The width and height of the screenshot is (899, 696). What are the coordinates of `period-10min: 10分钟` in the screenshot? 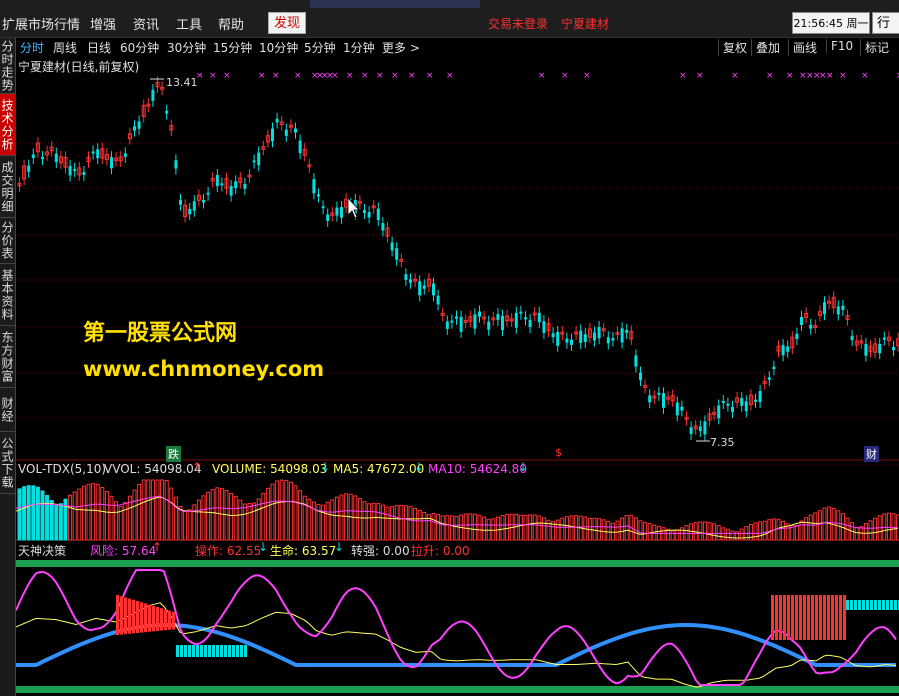 It's located at (278, 47).